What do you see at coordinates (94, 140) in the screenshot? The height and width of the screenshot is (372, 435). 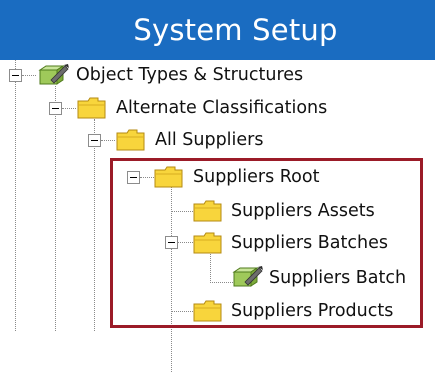 I see `collapse-toggle-all-suppliers` at bounding box center [94, 140].